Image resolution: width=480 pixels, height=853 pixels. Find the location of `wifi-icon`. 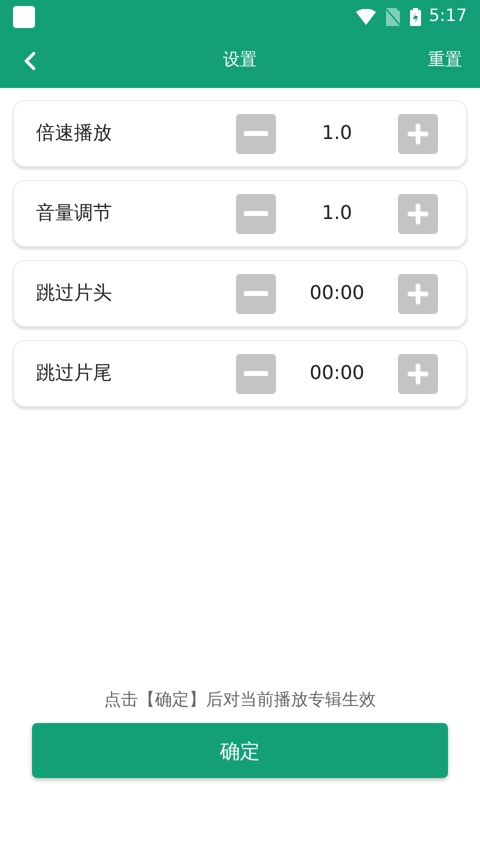

wifi-icon is located at coordinates (366, 17).